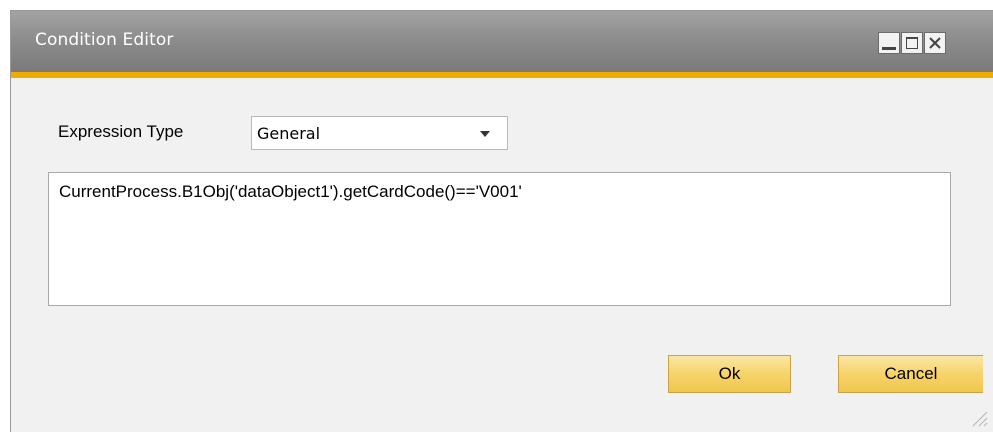  What do you see at coordinates (502, 41) in the screenshot?
I see `title-bar: Condition Editor` at bounding box center [502, 41].